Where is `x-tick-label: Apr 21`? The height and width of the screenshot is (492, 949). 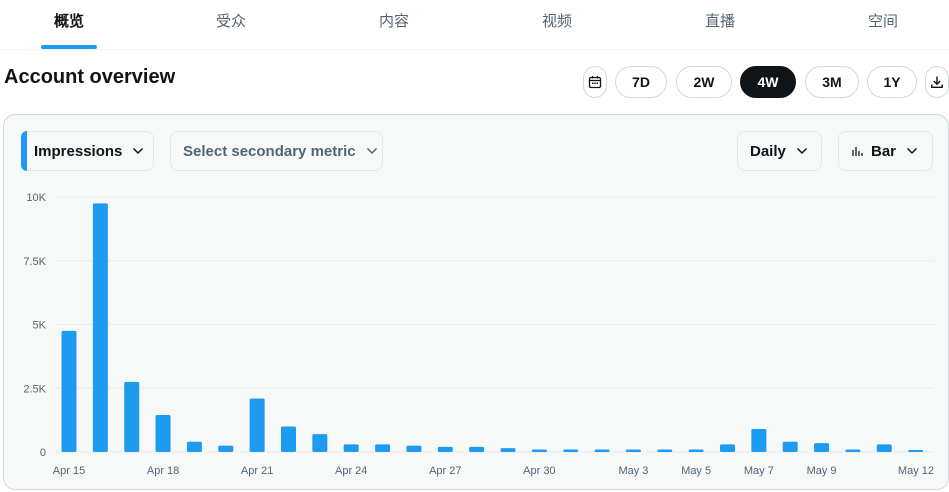 x-tick-label: Apr 21 is located at coordinates (257, 471).